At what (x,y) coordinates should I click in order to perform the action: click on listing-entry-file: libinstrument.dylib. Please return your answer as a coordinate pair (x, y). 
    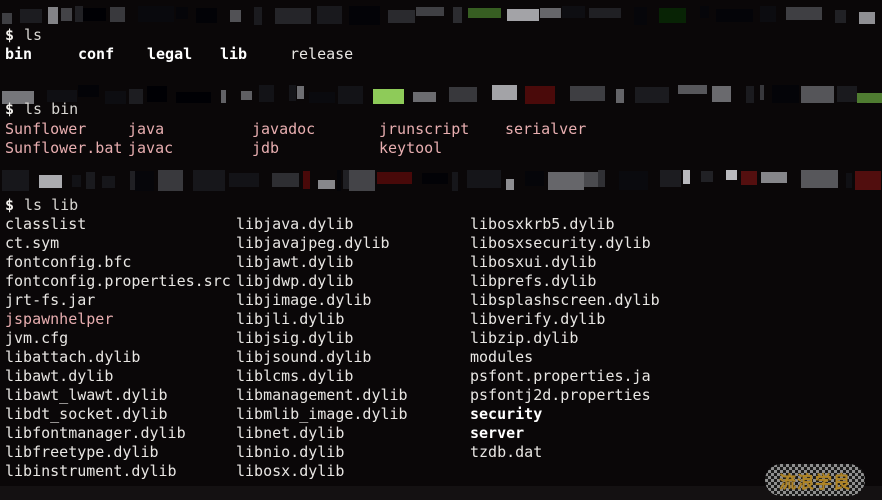
    Looking at the image, I should click on (91, 471).